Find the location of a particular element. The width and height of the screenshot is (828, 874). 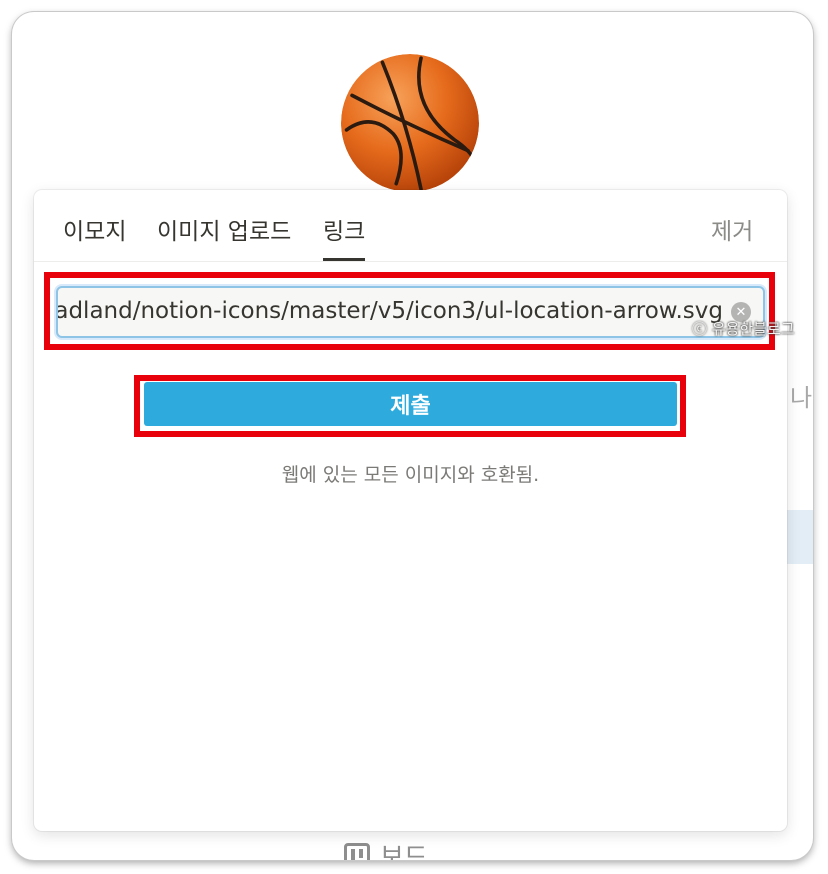

tab-link: 링크 is located at coordinates (344, 236).